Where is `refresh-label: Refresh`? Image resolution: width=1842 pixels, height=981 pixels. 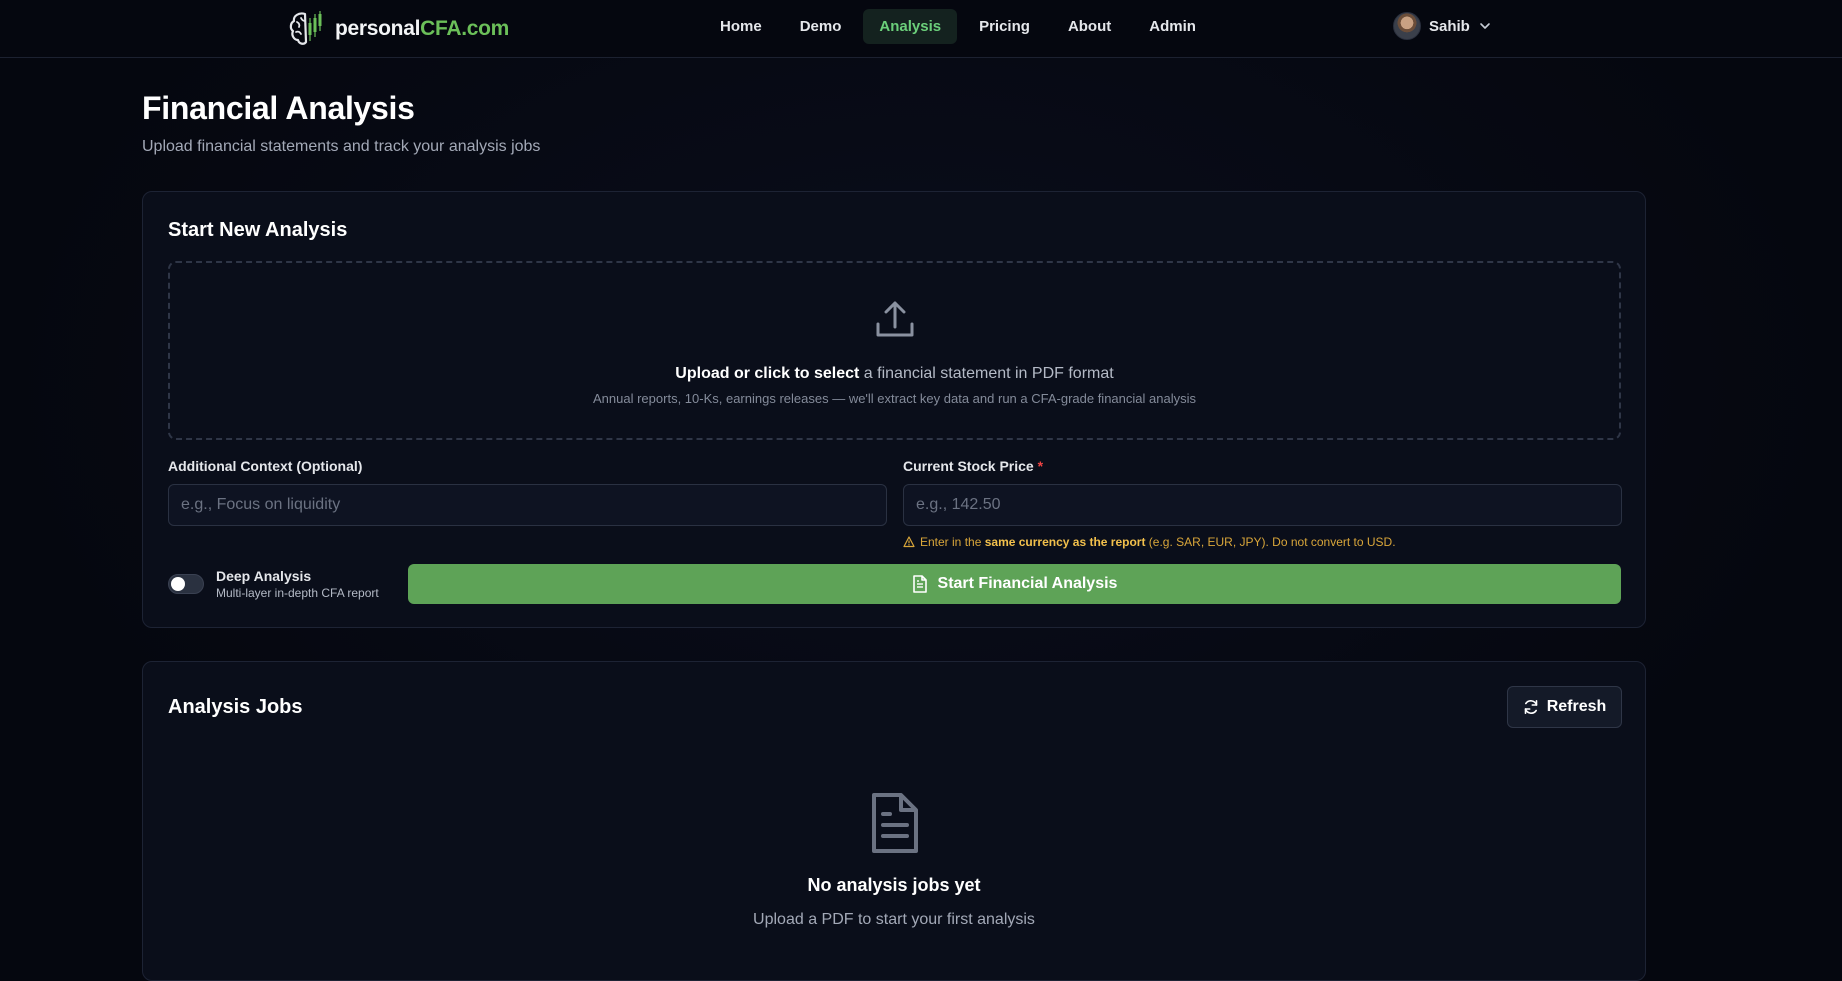
refresh-label: Refresh is located at coordinates (1576, 706).